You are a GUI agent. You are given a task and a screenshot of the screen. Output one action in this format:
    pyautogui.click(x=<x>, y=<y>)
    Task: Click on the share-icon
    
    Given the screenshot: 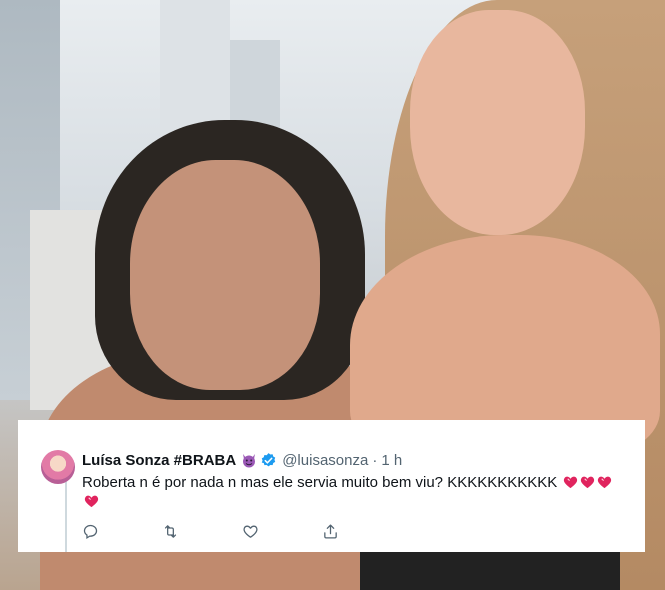 What is the action you would take?
    pyautogui.click(x=330, y=531)
    